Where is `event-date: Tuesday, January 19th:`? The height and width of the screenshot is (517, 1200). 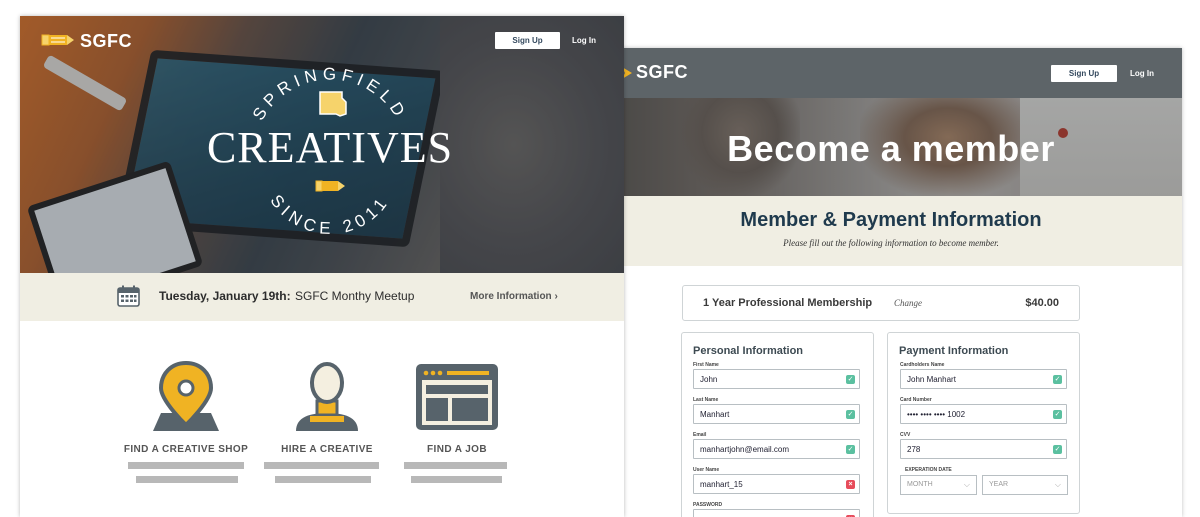
event-date: Tuesday, January 19th: is located at coordinates (225, 296).